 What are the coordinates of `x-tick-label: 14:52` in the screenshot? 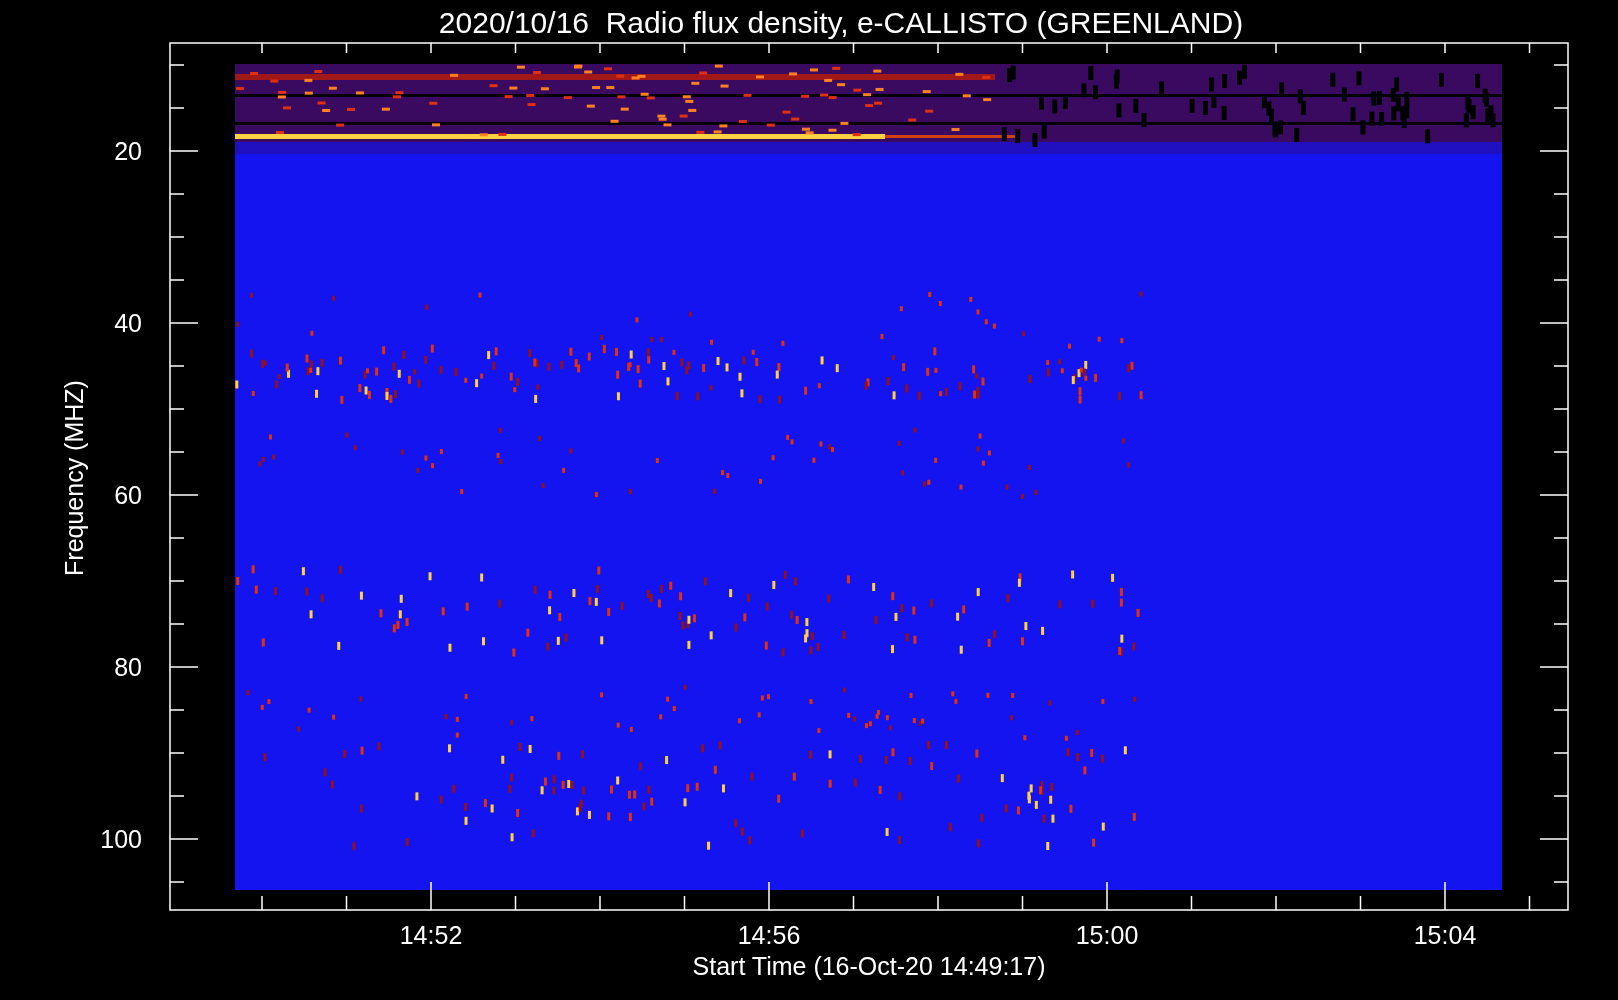 It's located at (431, 935).